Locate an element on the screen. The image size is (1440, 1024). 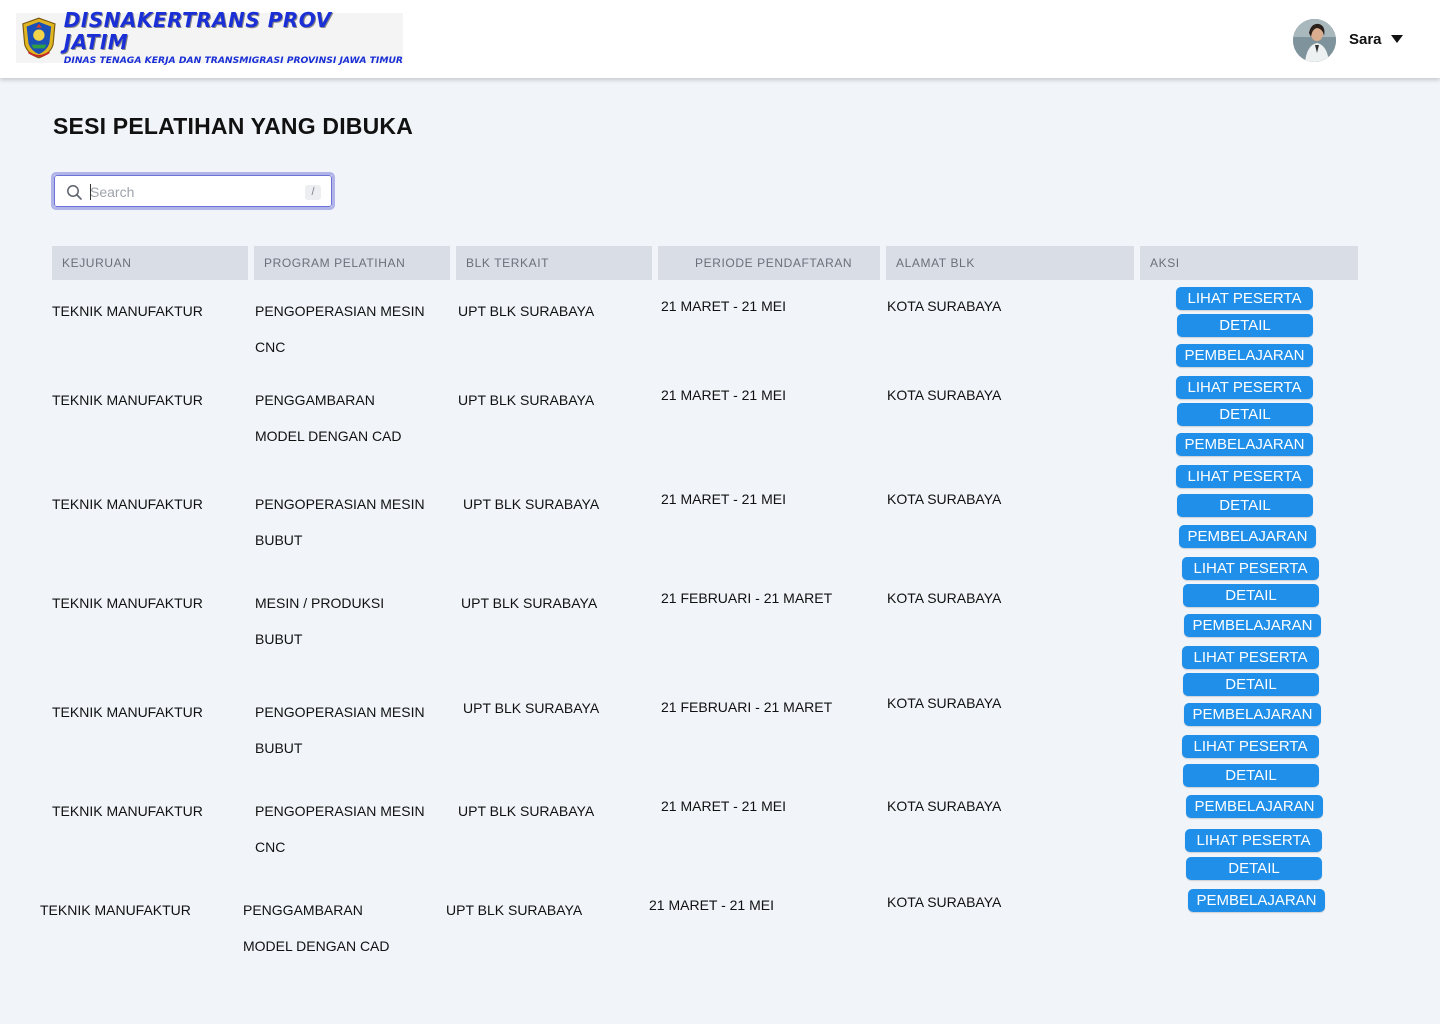
column-header-blk: BLK TERKAIT is located at coordinates (554, 263).